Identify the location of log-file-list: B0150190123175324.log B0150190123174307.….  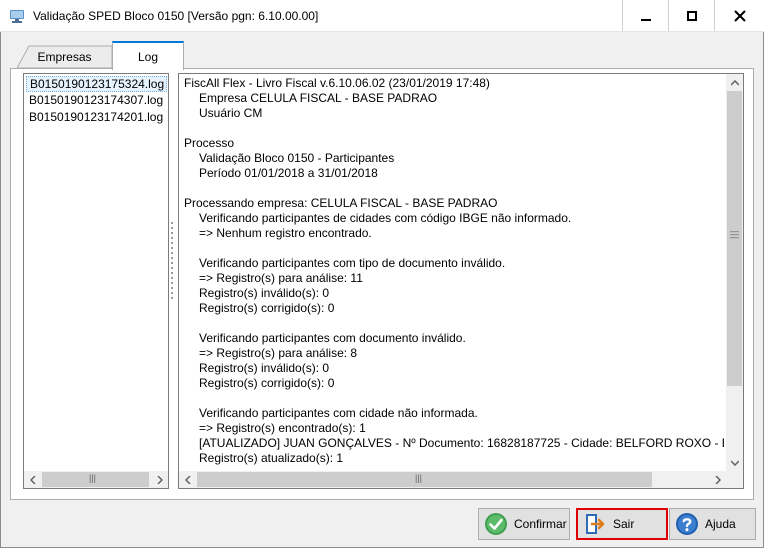
(96, 281).